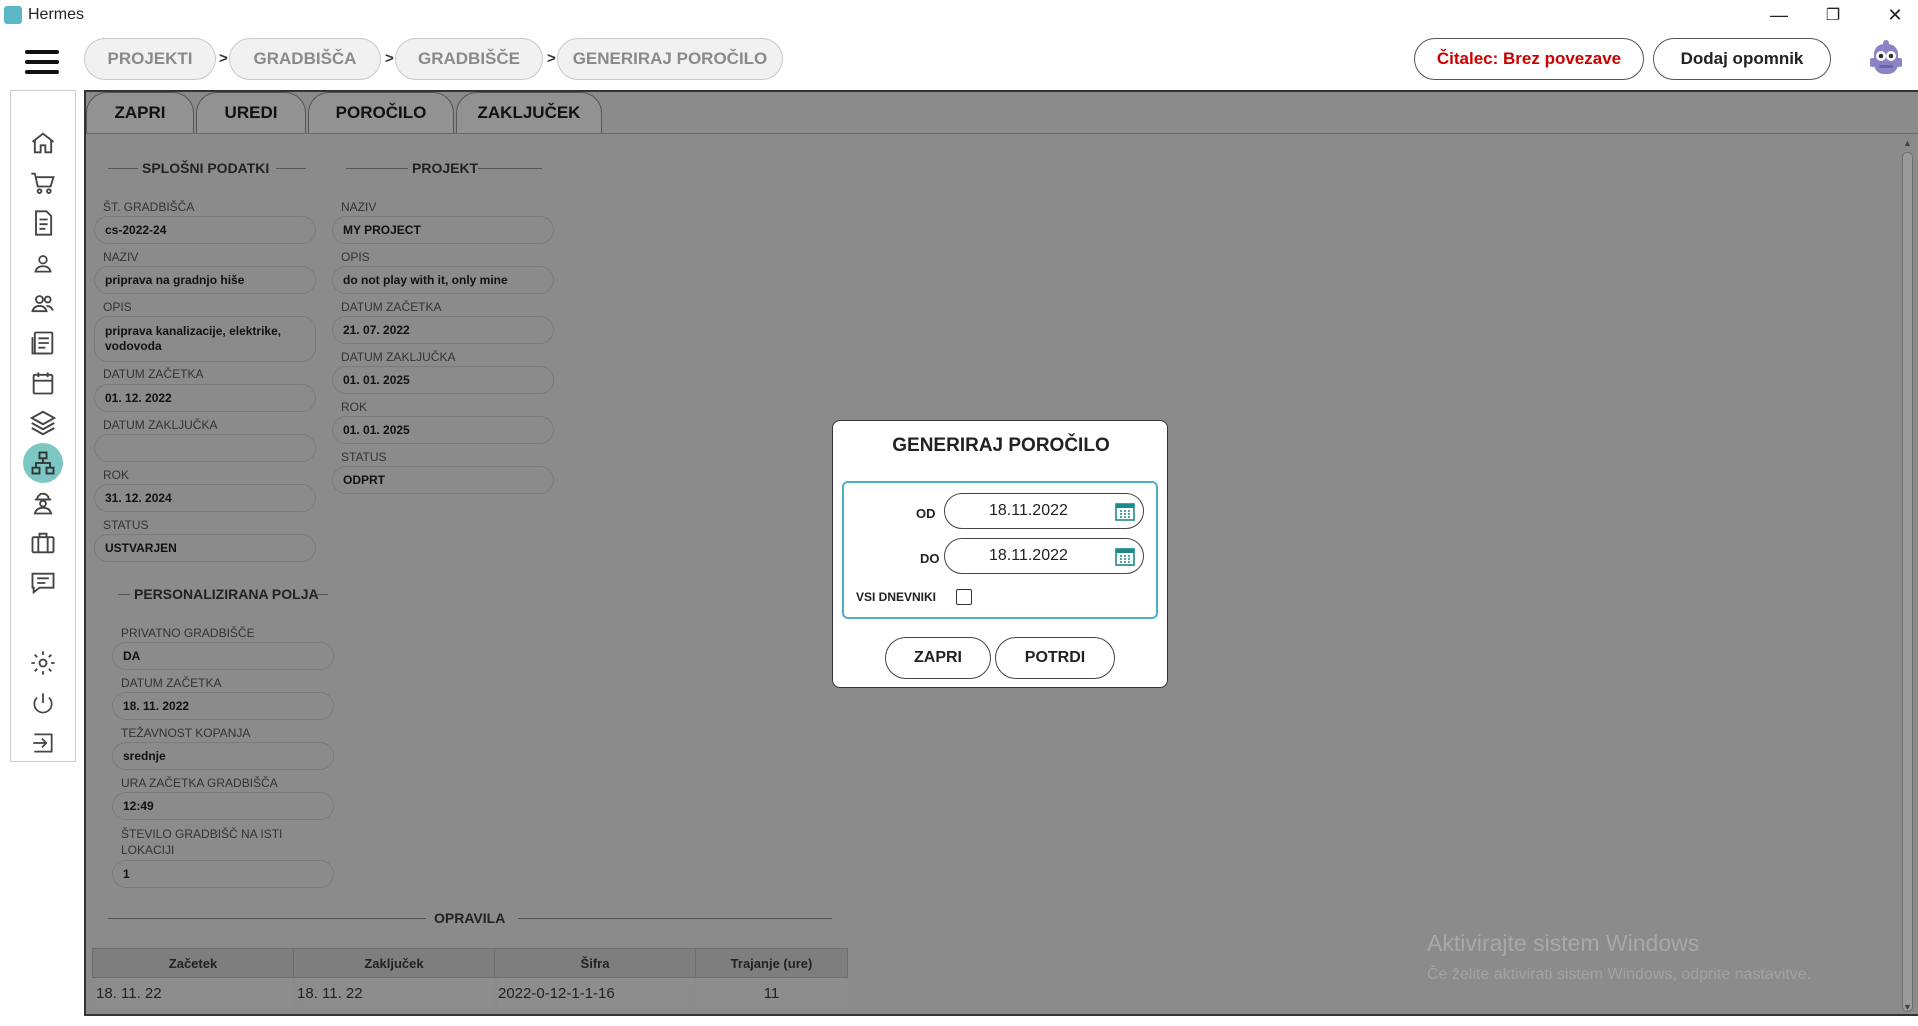 The width and height of the screenshot is (1918, 1026). I want to click on tab-zapri: ZAPRI, so click(140, 113).